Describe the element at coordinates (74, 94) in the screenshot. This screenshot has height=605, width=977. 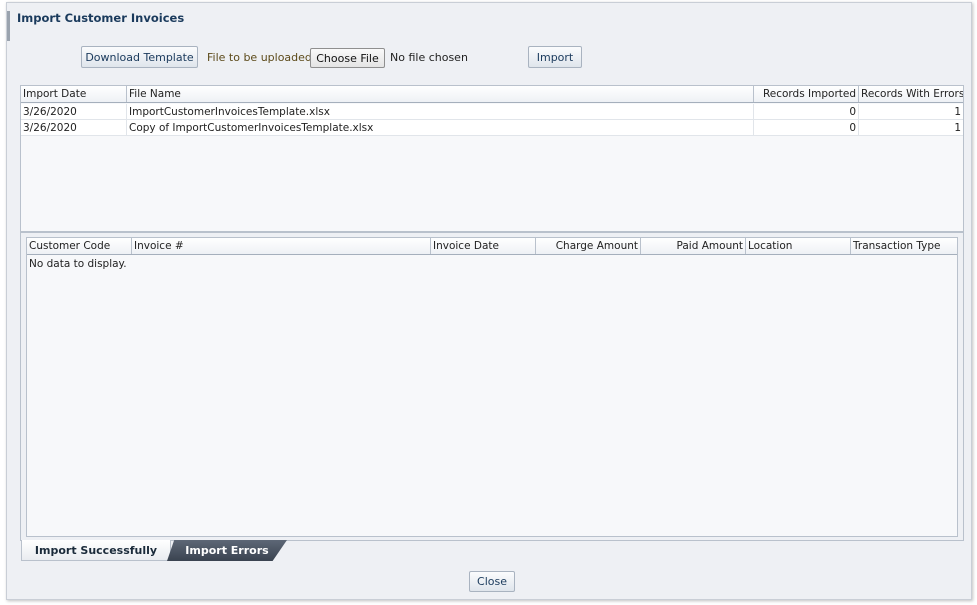
I see `col-import-date: Import Date` at that location.